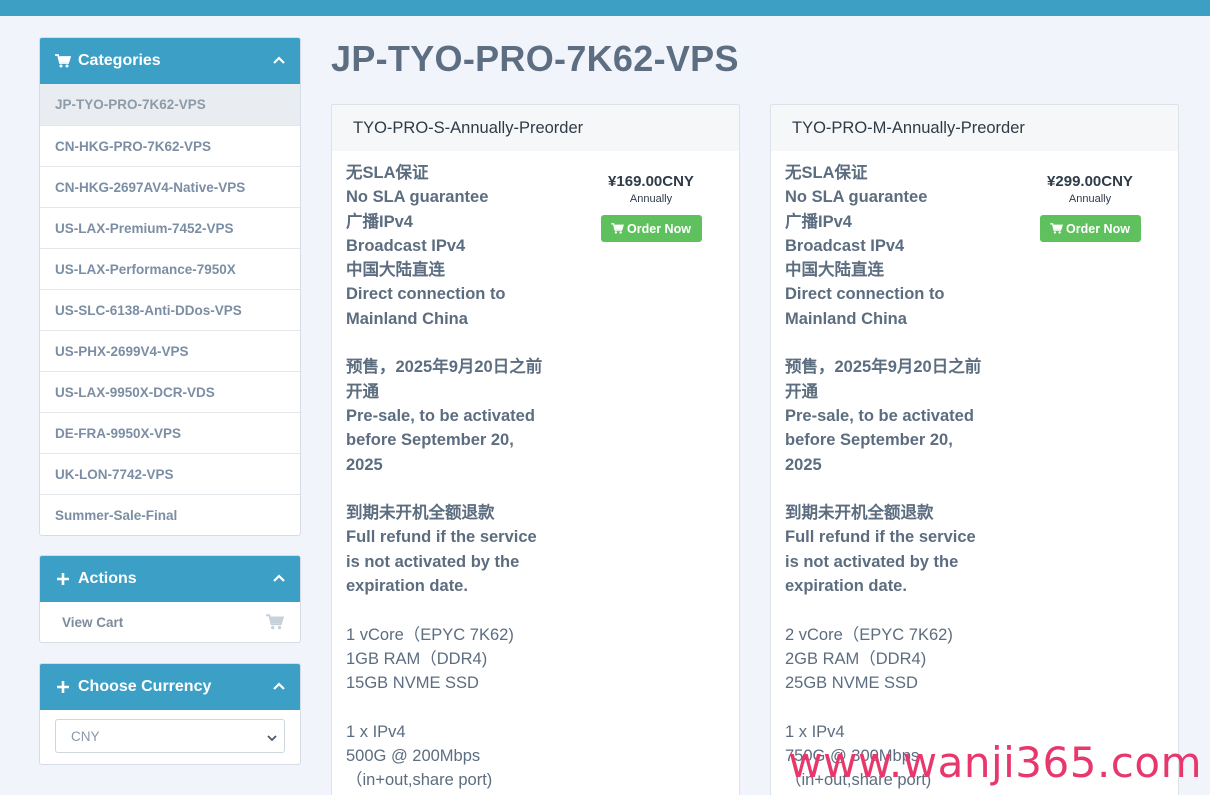 The image size is (1210, 795). What do you see at coordinates (995, 762) in the screenshot?
I see `watermark-text: www.wanji365.com` at bounding box center [995, 762].